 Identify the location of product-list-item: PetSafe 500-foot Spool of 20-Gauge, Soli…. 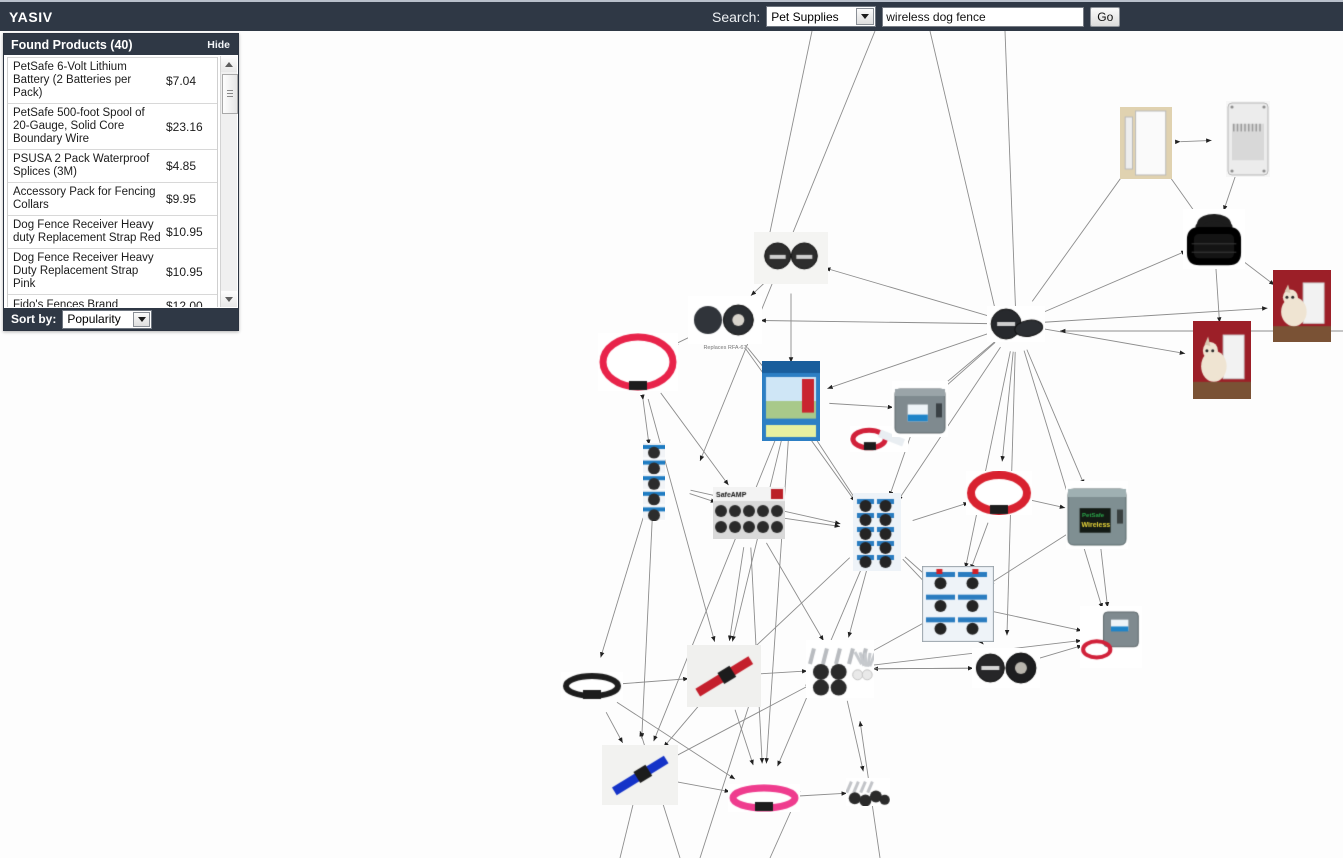
(112, 127).